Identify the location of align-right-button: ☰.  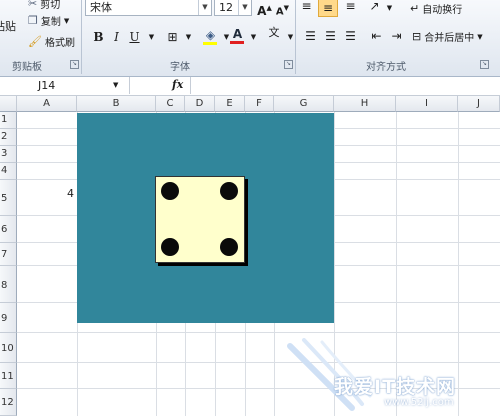
(350, 36).